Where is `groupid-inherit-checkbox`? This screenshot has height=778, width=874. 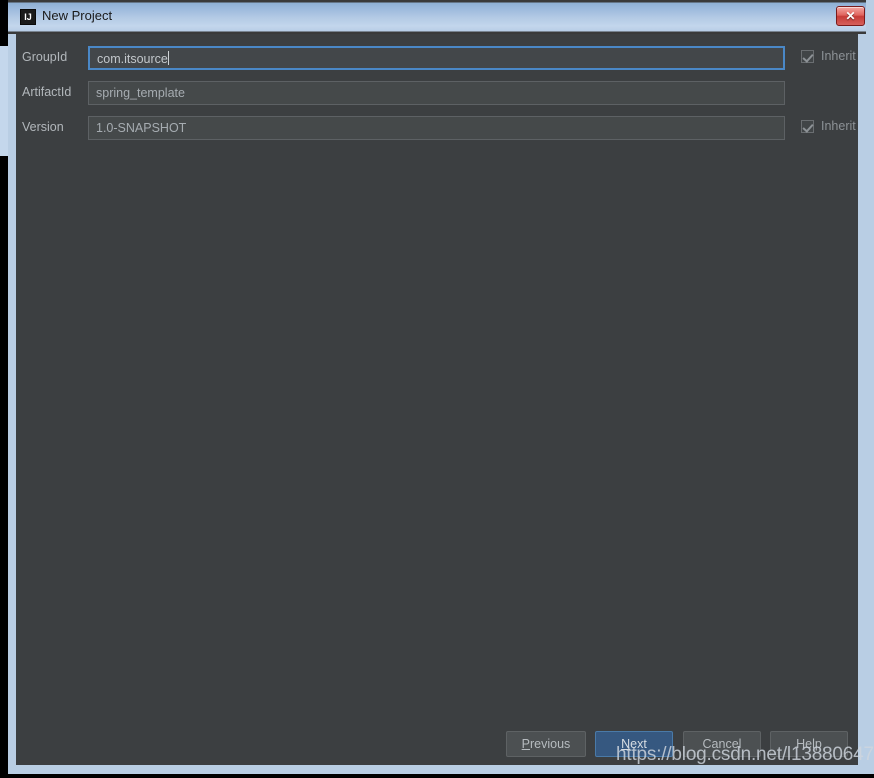 groupid-inherit-checkbox is located at coordinates (807, 56).